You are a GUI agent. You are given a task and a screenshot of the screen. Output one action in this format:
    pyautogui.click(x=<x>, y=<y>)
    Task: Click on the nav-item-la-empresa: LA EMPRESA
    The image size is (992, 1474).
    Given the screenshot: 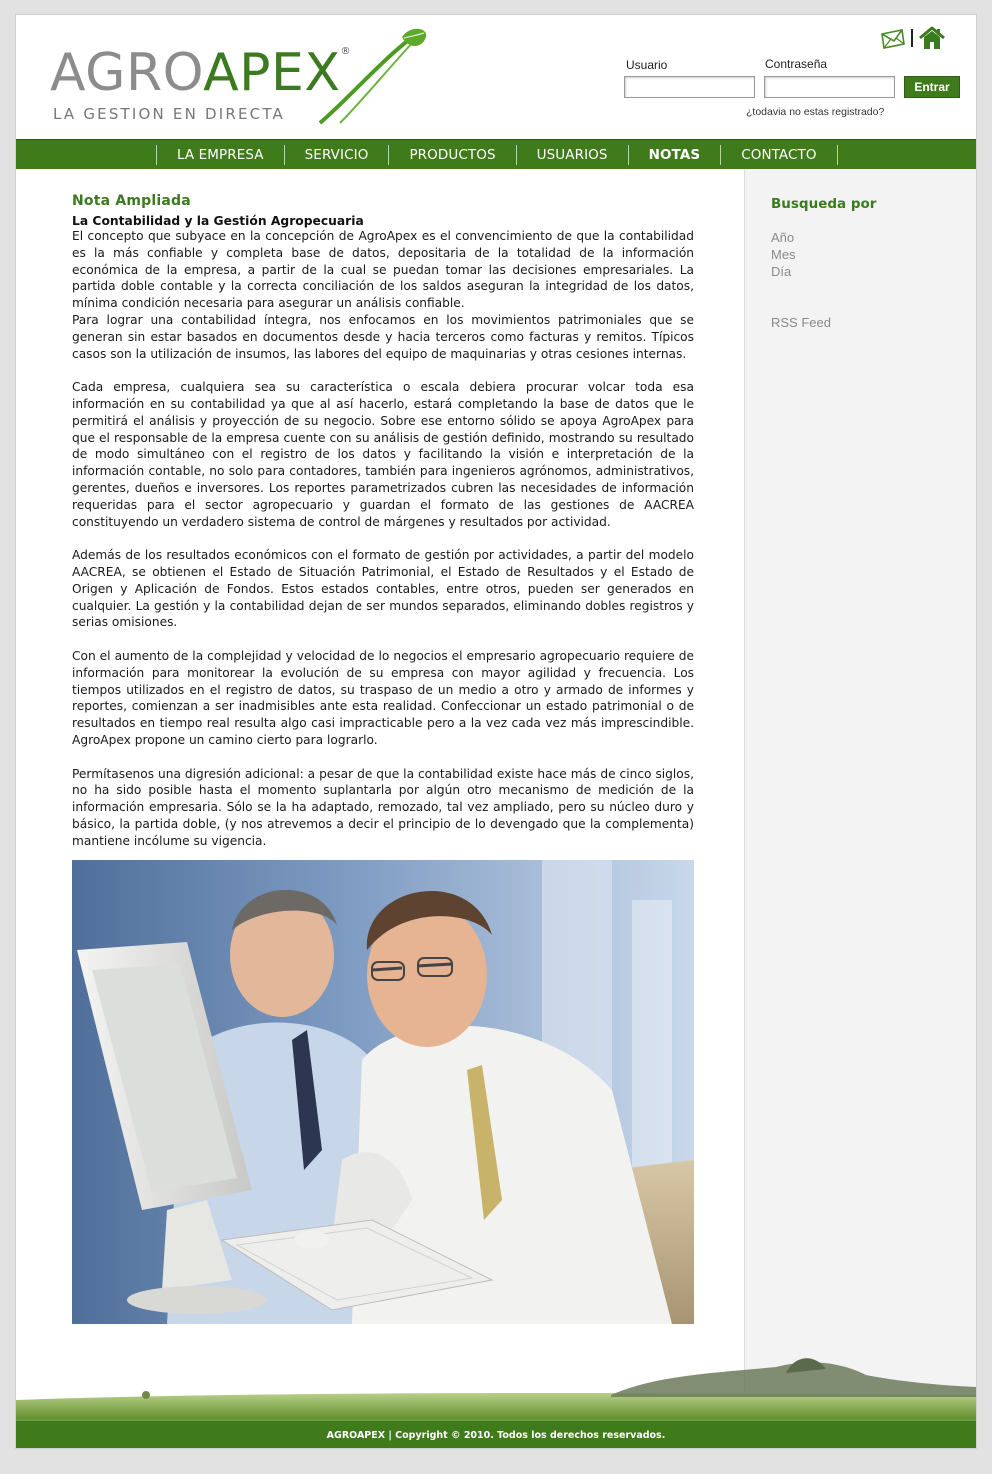 What is the action you would take?
    pyautogui.click(x=221, y=155)
    